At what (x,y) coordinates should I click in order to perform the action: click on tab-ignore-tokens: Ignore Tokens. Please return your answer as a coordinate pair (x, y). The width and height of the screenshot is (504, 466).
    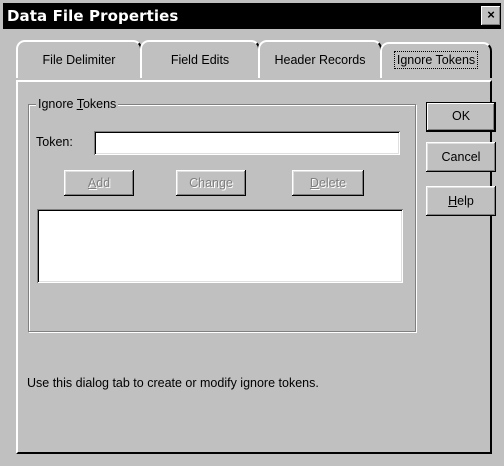
    Looking at the image, I should click on (436, 60).